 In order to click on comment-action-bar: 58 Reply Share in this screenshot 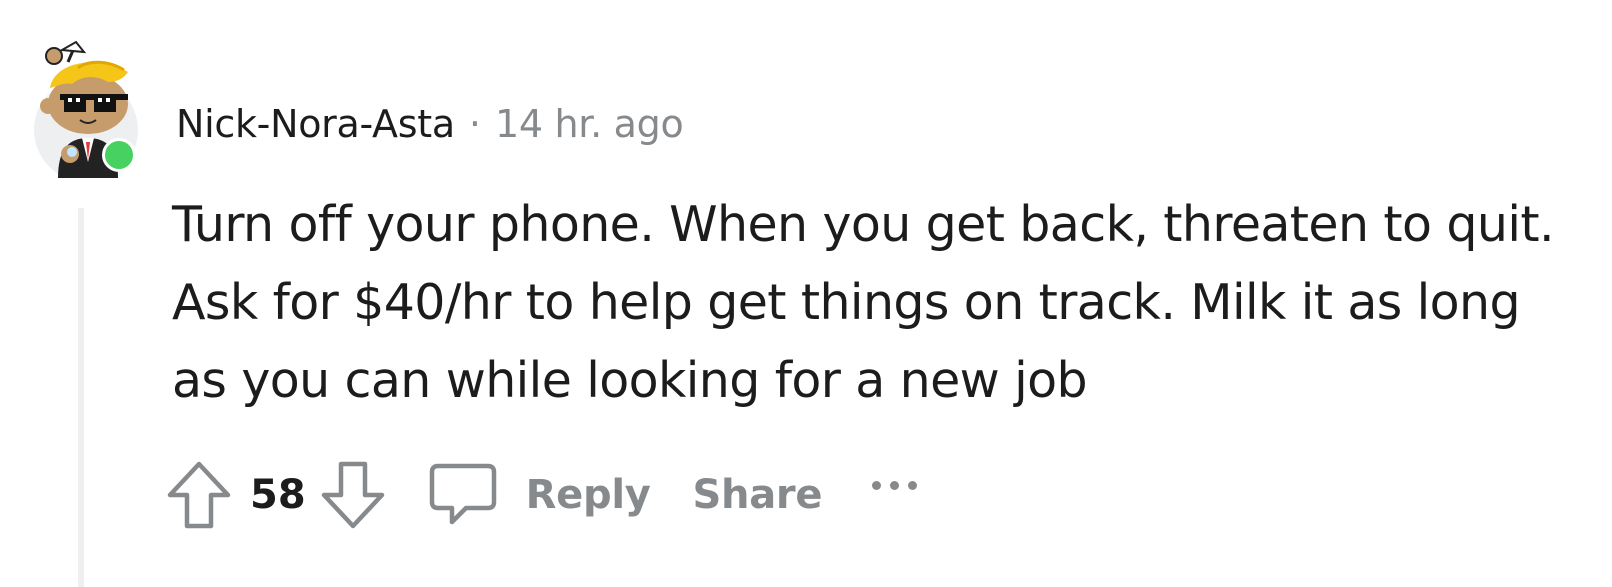, I will do `click(539, 495)`.